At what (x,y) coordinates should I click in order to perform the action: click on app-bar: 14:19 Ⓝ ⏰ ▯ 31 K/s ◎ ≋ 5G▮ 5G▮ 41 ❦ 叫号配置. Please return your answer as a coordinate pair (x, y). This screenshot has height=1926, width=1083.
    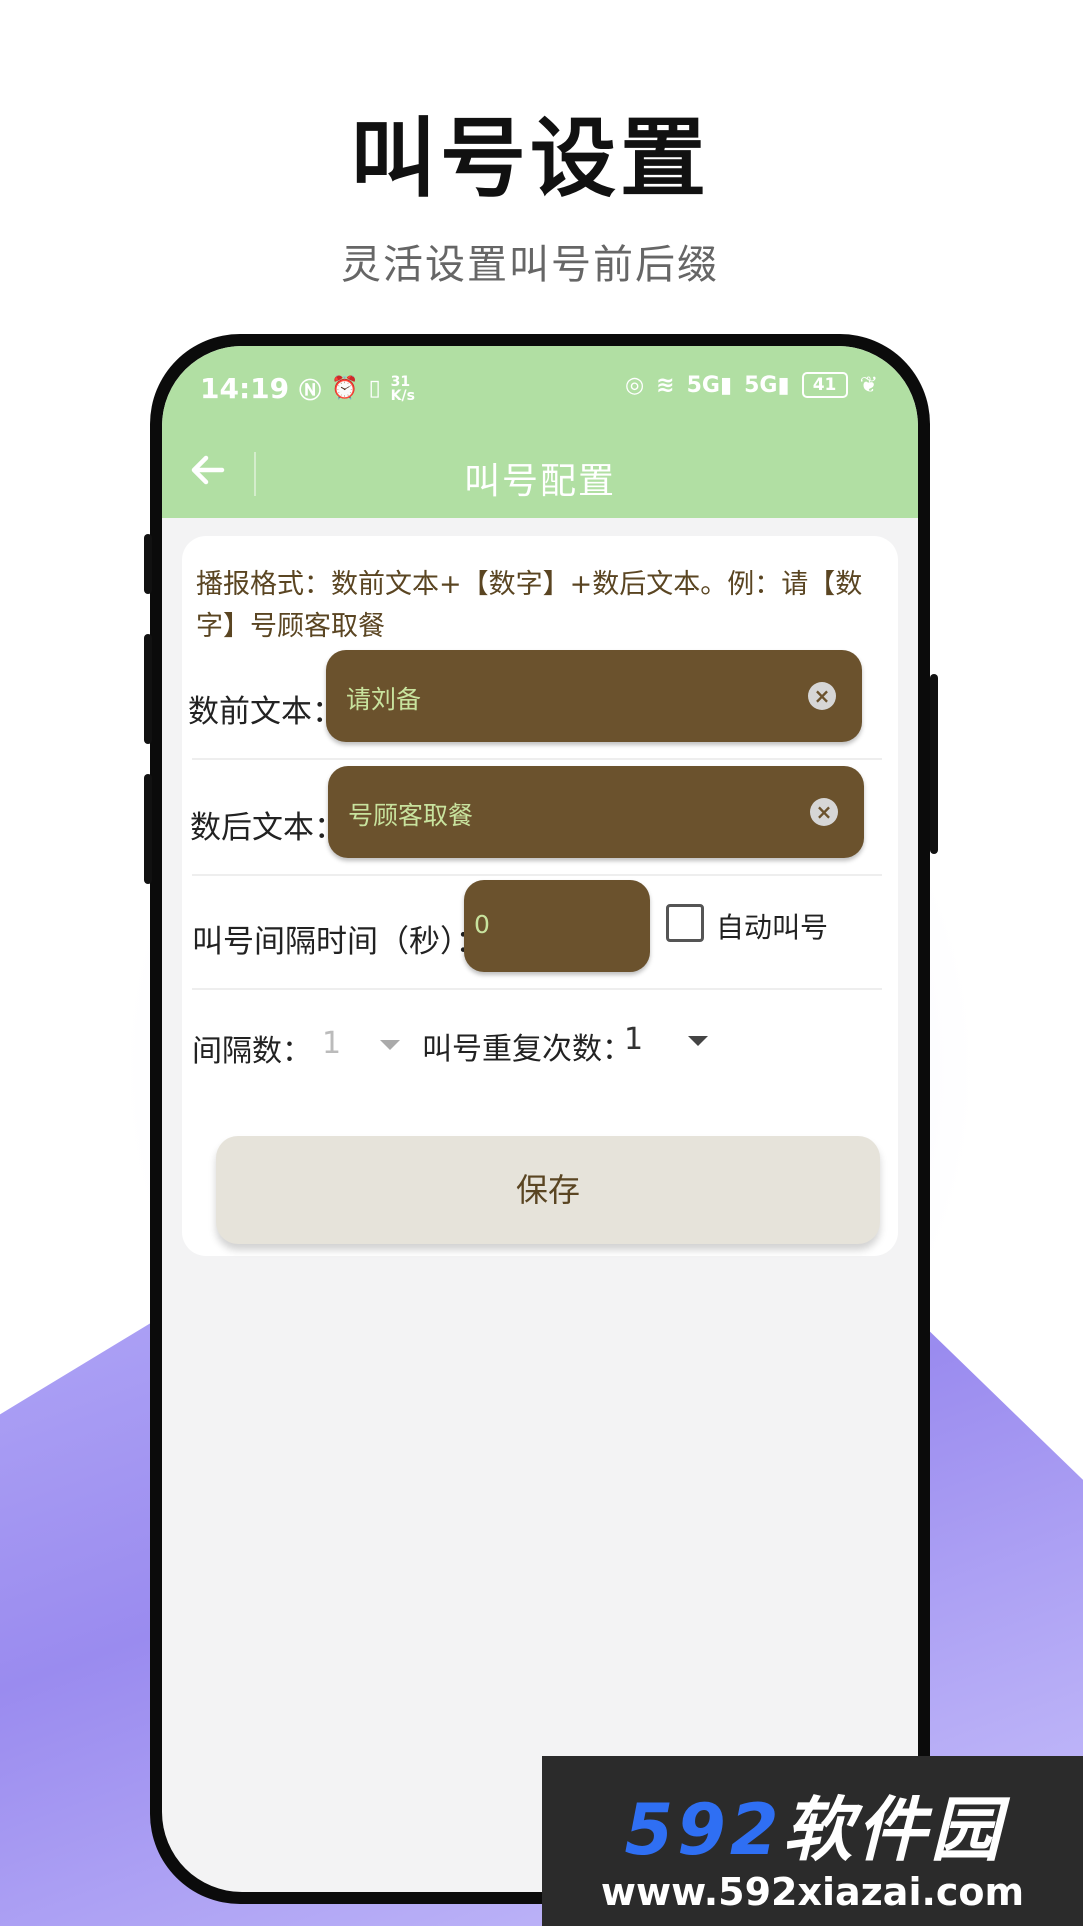
    Looking at the image, I should click on (540, 432).